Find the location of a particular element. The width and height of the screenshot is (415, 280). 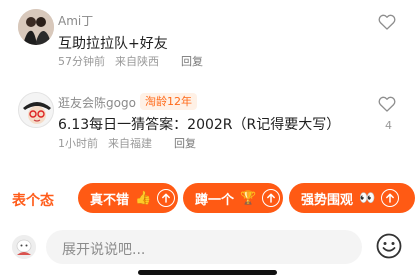

comment-meta: 1小时前 来自福建 回复 is located at coordinates (132, 143).